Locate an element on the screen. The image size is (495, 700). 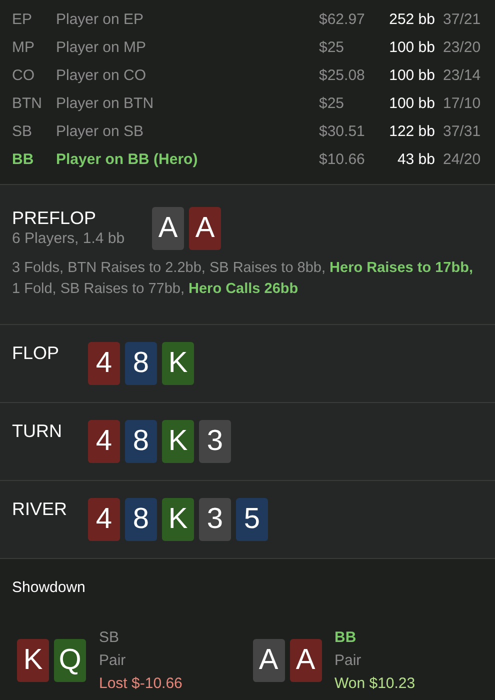
player-name: Player on EP is located at coordinates (100, 20).